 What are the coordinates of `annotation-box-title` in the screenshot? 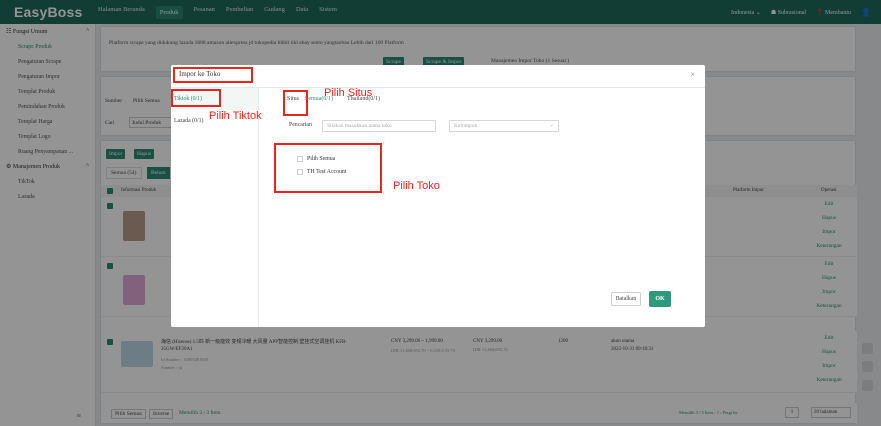 It's located at (213, 75).